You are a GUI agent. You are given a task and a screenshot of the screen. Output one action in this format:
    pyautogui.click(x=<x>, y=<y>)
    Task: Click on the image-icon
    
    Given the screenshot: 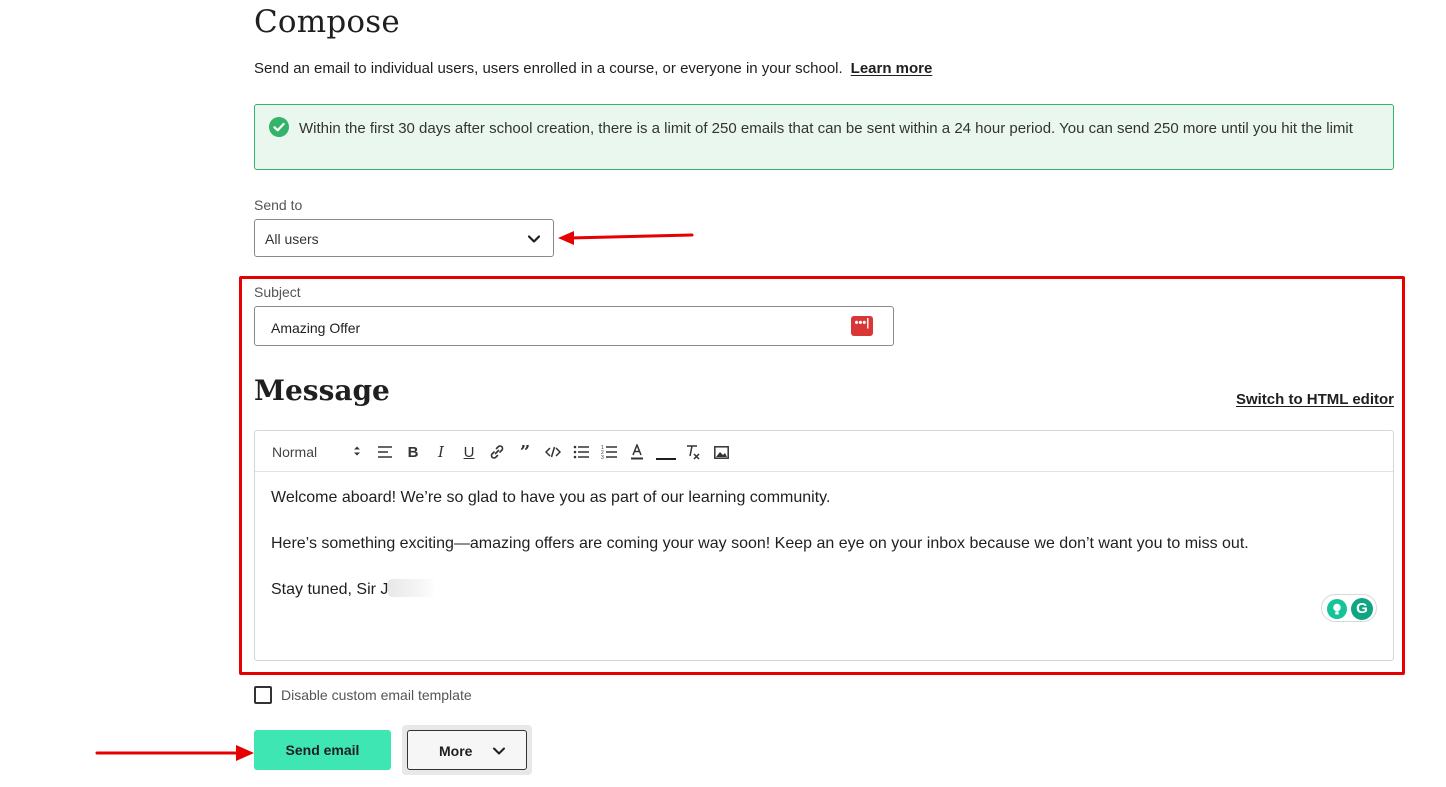 What is the action you would take?
    pyautogui.click(x=721, y=452)
    